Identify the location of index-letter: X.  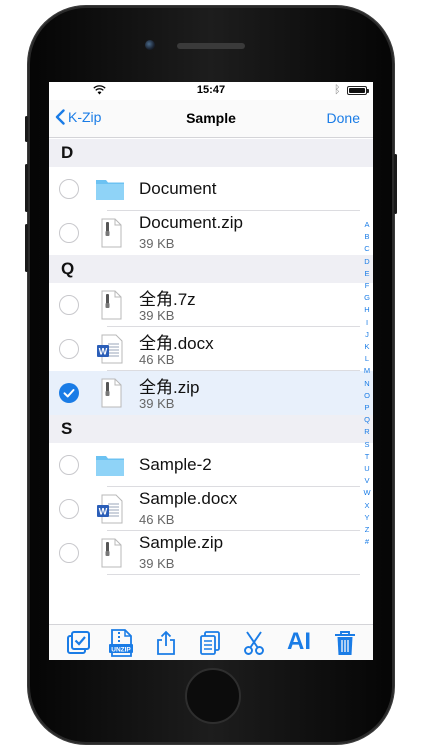
(366, 506).